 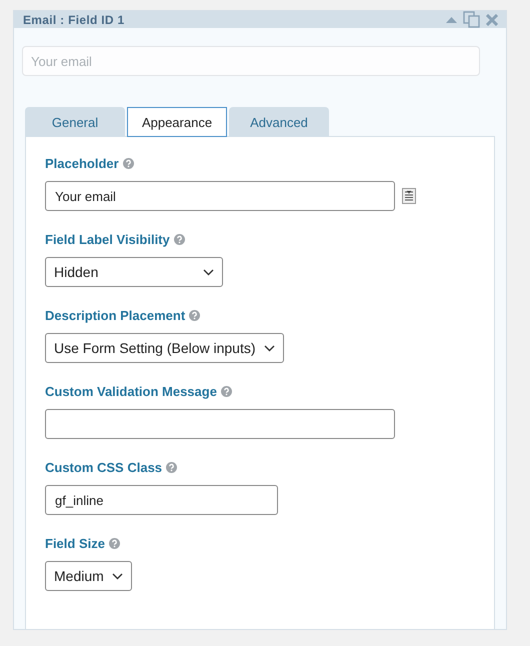 I want to click on email-input-field: Your email, so click(x=251, y=61).